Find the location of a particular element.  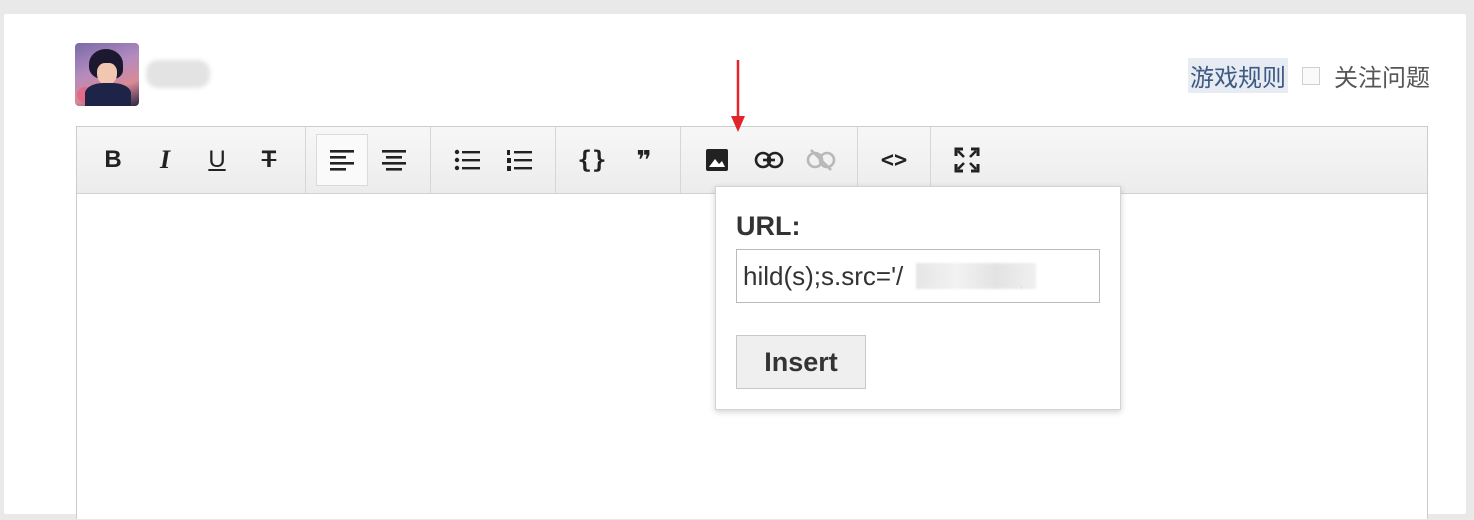

username-redacted is located at coordinates (178, 74).